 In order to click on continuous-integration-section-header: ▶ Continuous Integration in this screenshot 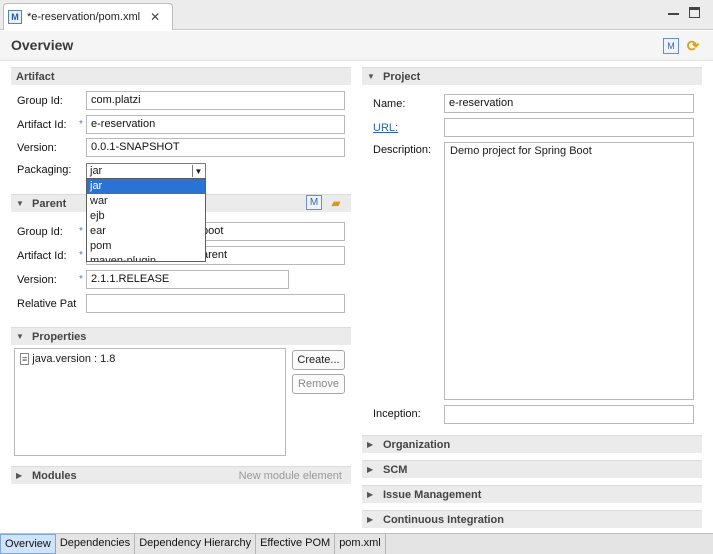, I will do `click(532, 519)`.